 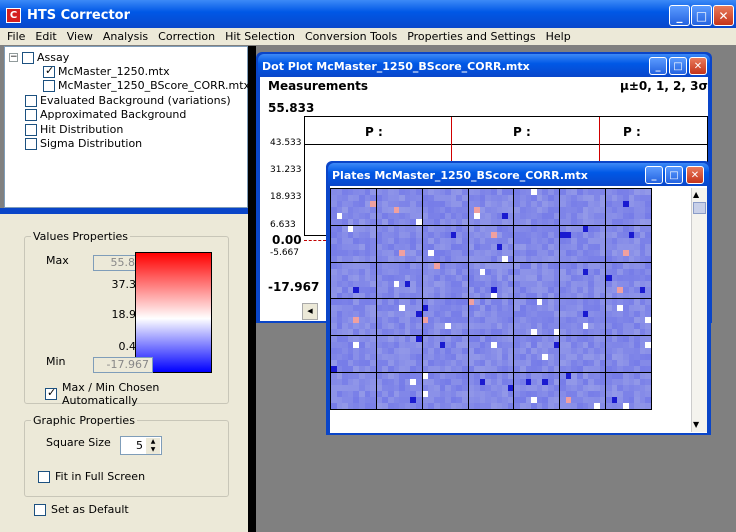 What do you see at coordinates (53, 57) in the screenshot?
I see `tree-root-label: Assay` at bounding box center [53, 57].